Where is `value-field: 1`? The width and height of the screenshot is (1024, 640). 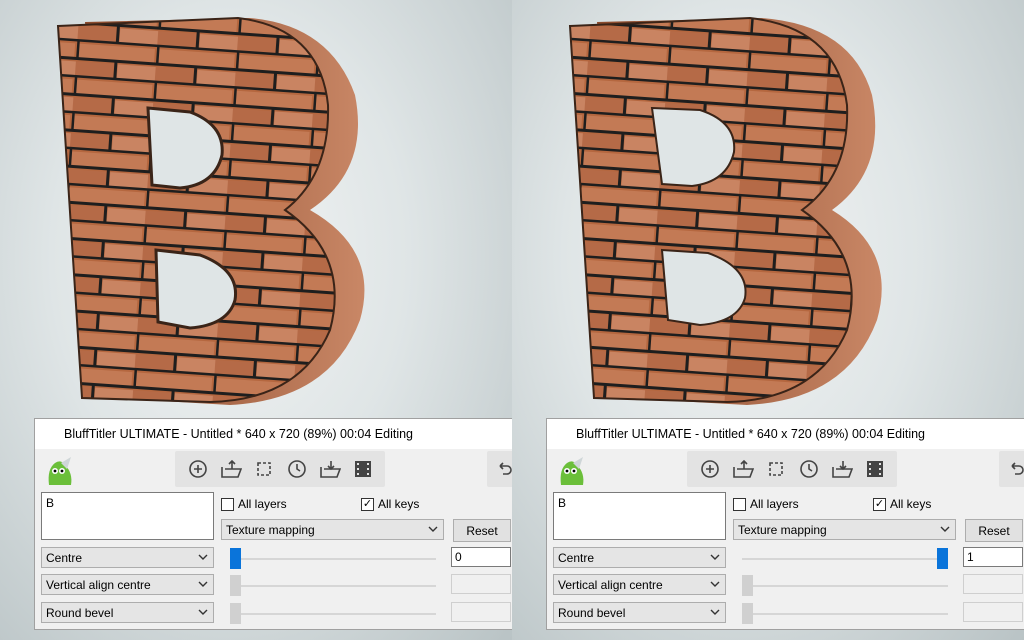 value-field: 1 is located at coordinates (993, 557).